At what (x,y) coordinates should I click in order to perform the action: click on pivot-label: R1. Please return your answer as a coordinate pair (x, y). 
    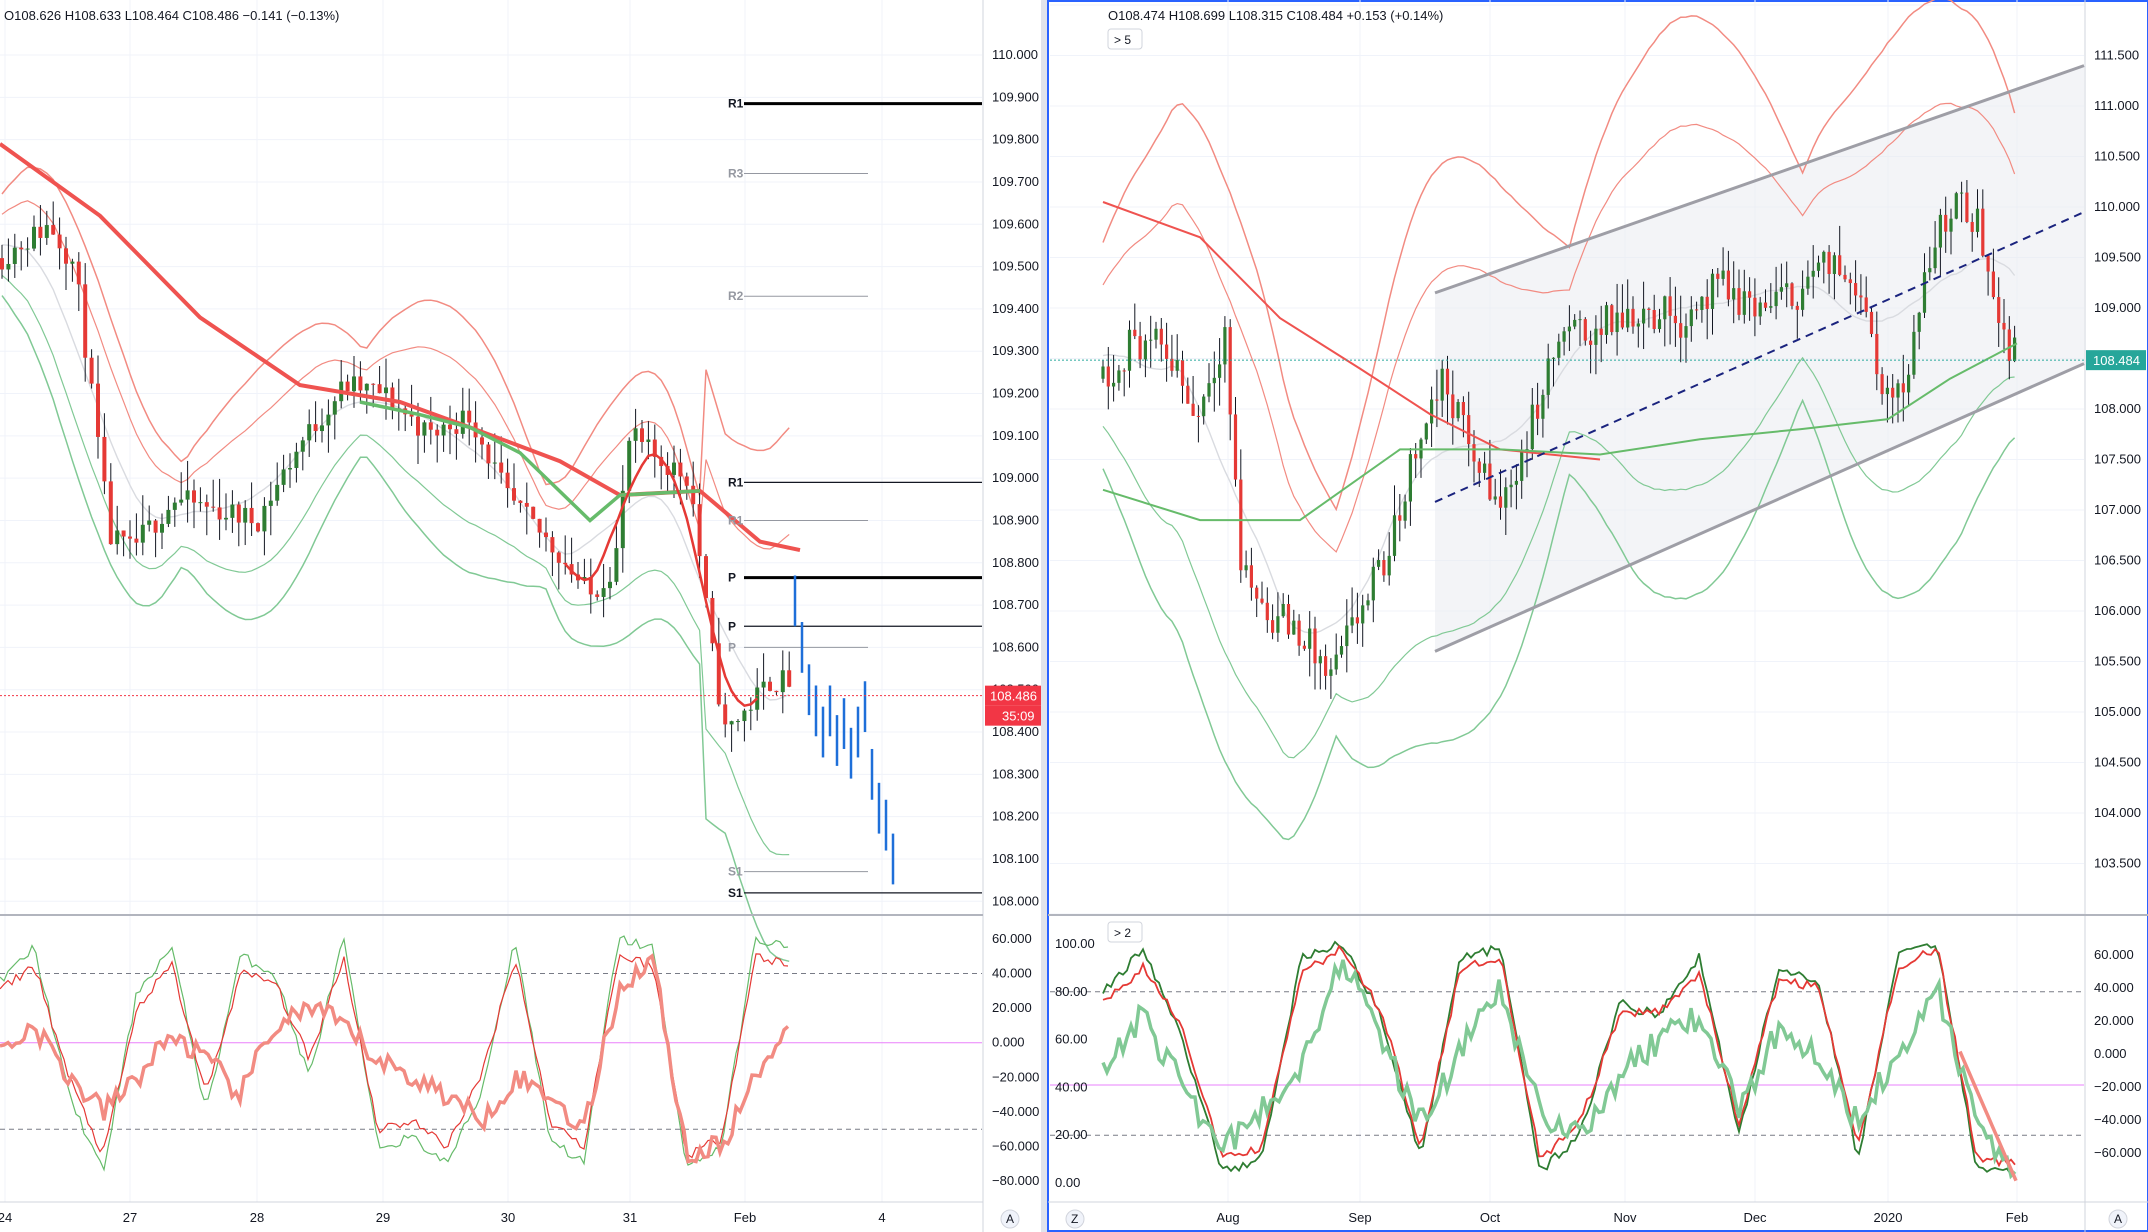
    Looking at the image, I should click on (736, 104).